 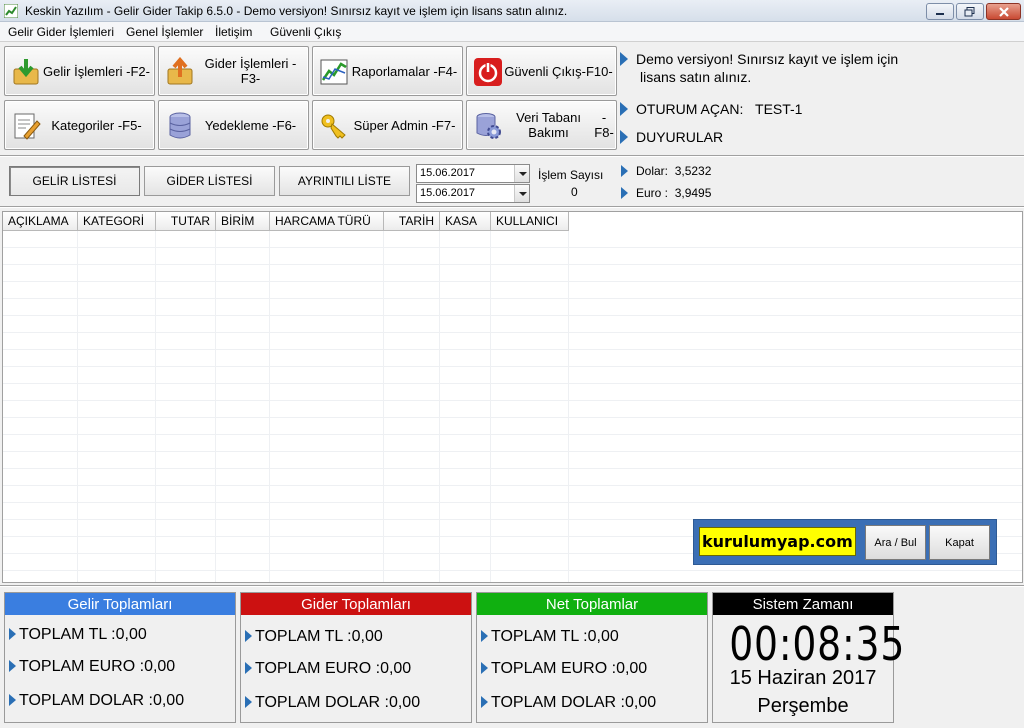 I want to click on reports-chart-icon, so click(x=334, y=72).